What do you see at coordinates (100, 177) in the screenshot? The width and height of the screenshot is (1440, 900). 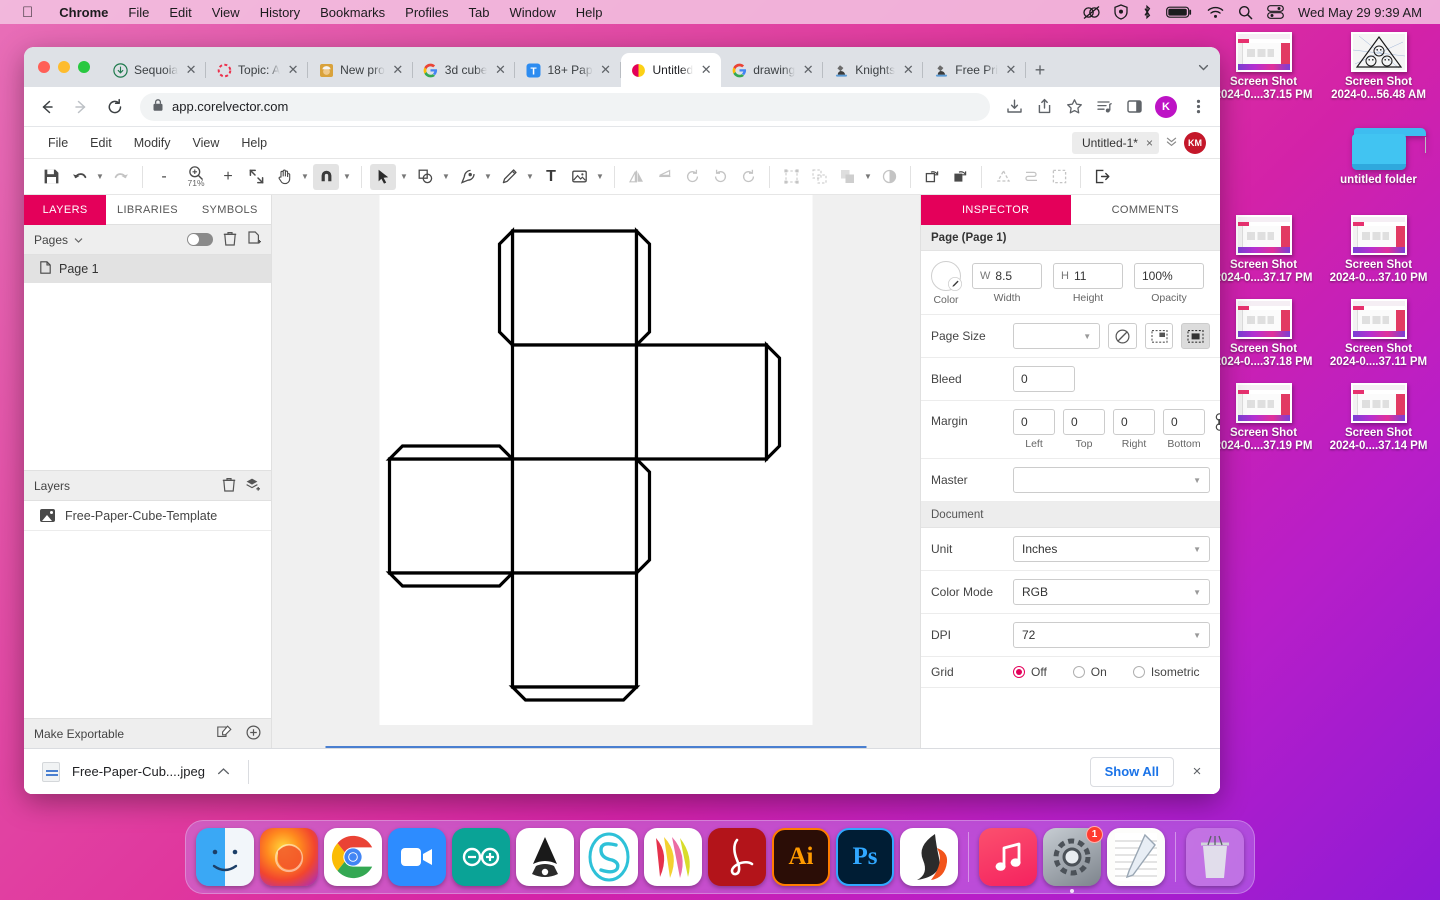 I see `undo-dropdown-caret: ▼` at bounding box center [100, 177].